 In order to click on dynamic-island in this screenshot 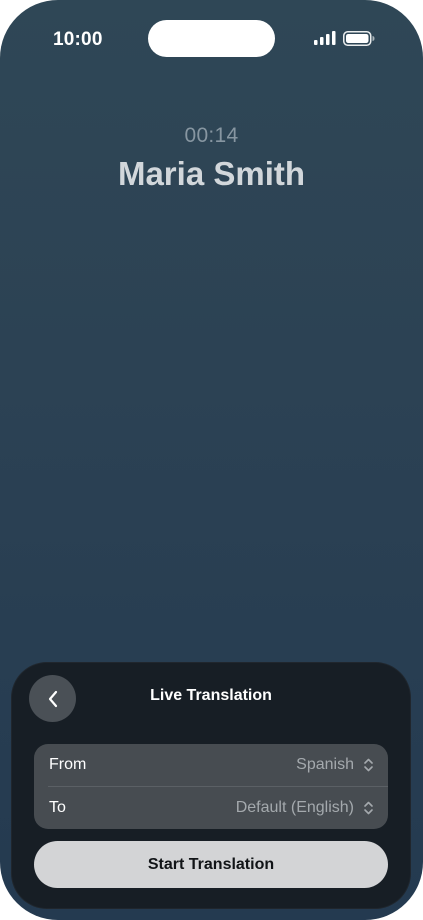, I will do `click(211, 38)`.